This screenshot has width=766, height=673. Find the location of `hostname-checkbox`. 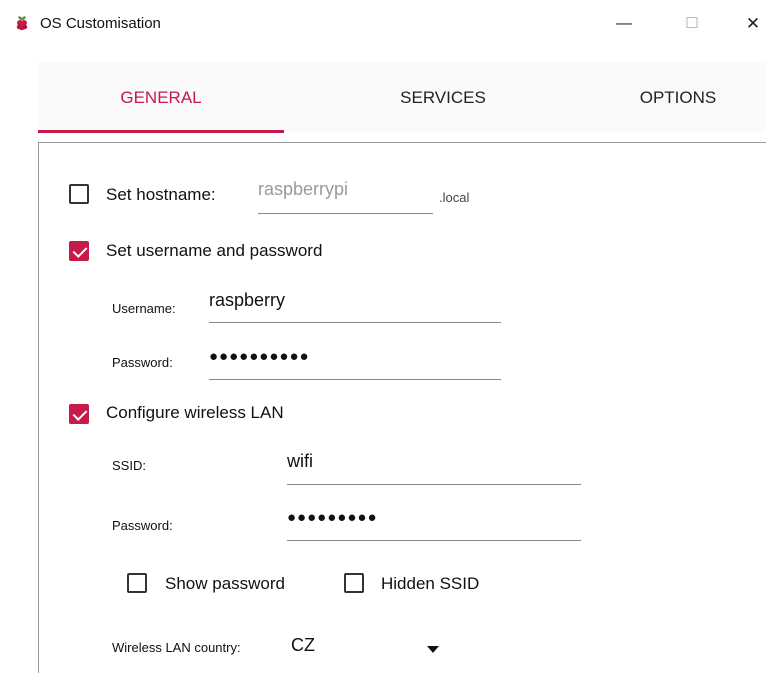

hostname-checkbox is located at coordinates (79, 194).